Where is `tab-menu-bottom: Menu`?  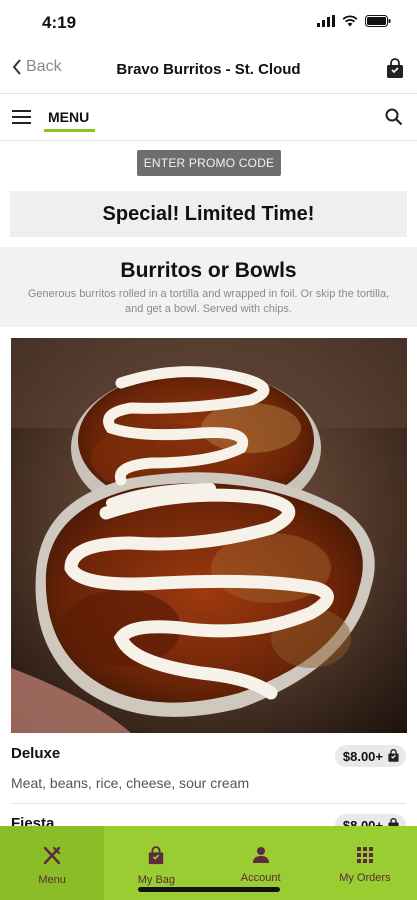 tab-menu-bottom: Menu is located at coordinates (52, 863).